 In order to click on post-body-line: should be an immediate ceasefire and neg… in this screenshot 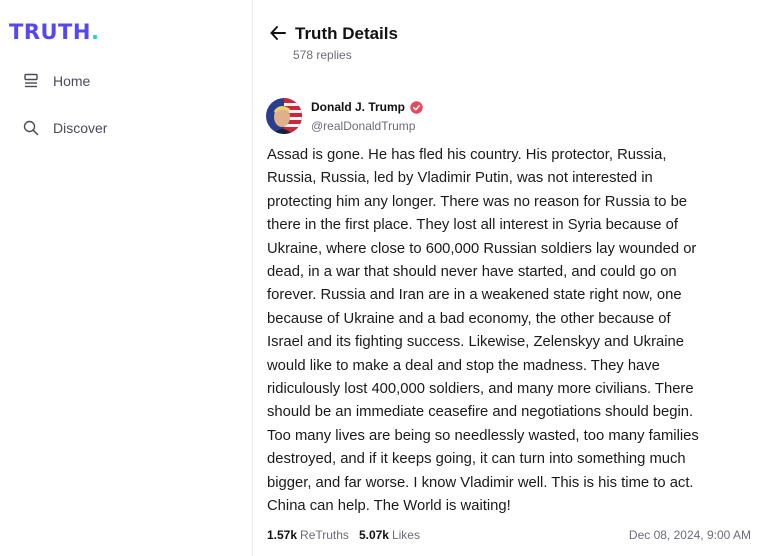, I will do `click(480, 412)`.